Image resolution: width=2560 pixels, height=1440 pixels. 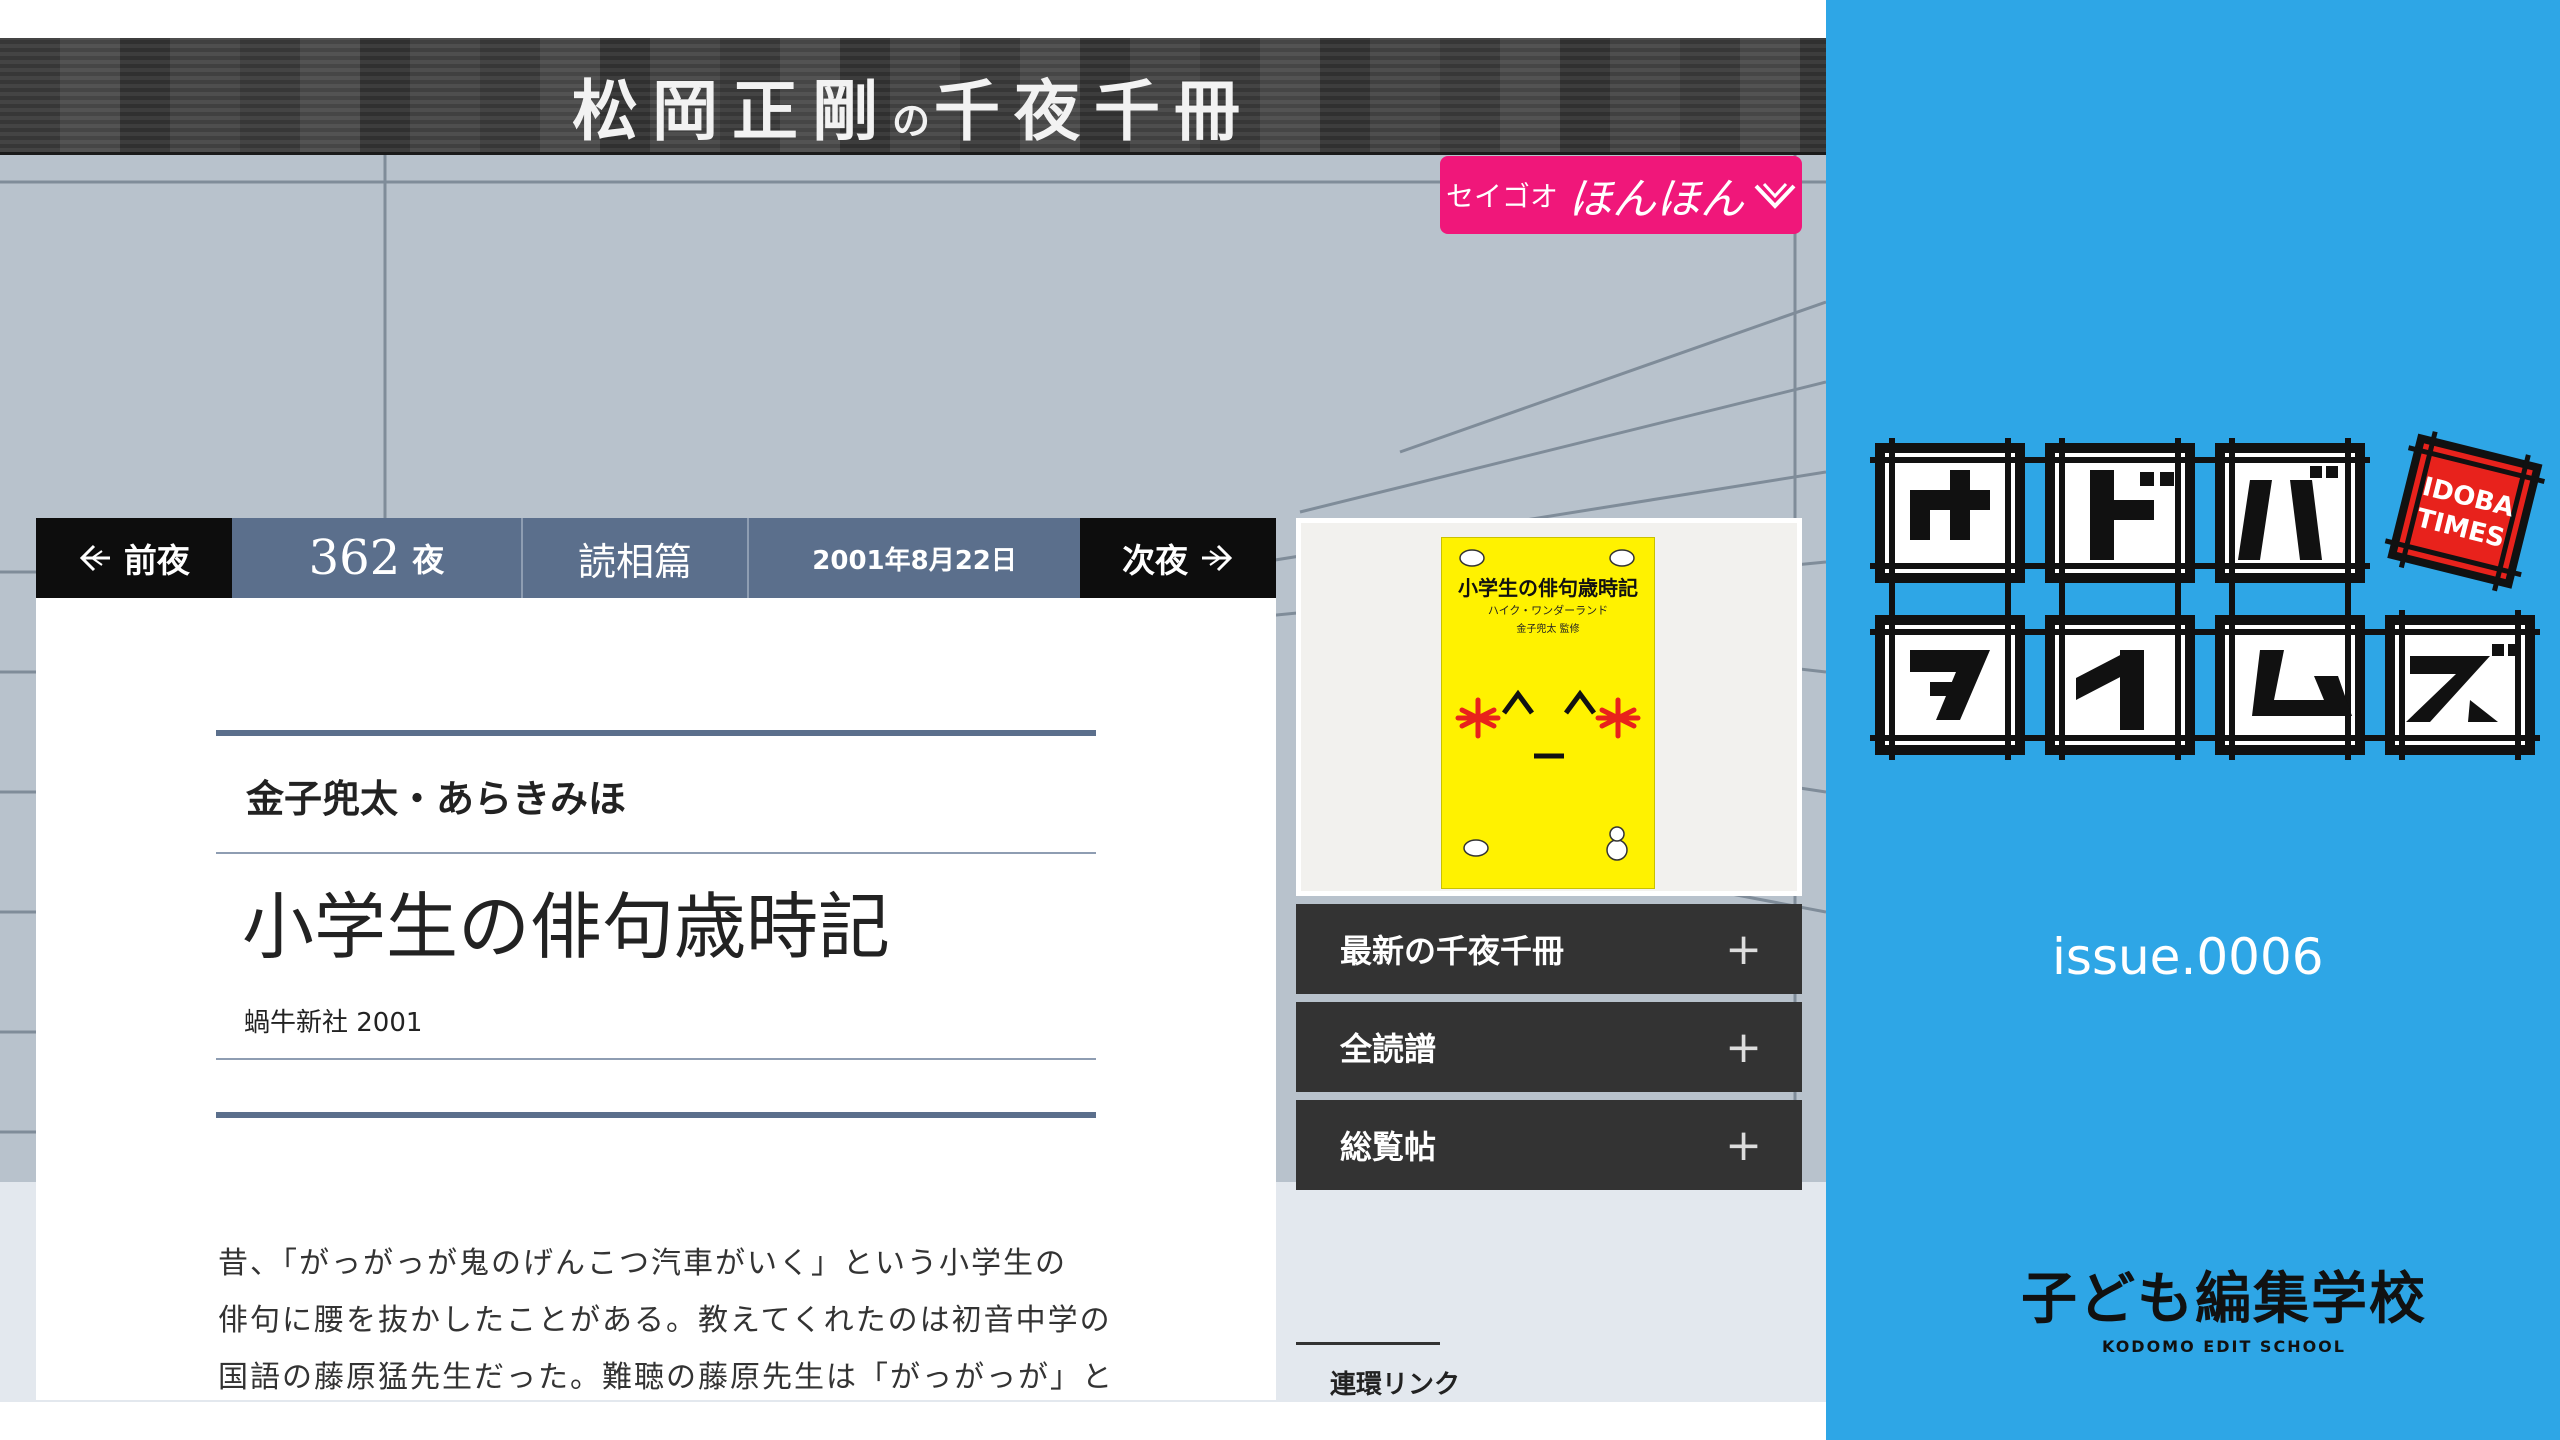 What do you see at coordinates (1094, 111) in the screenshot?
I see `site-title-series: 千夜千冊` at bounding box center [1094, 111].